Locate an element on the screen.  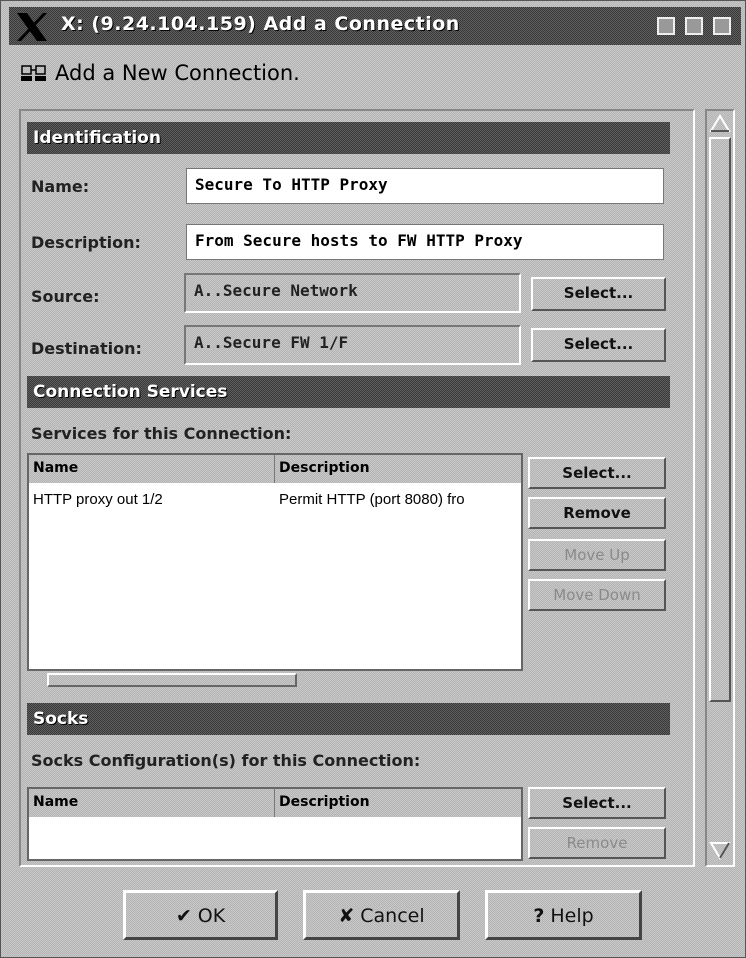
cancel-x-icon: ✘ is located at coordinates (346, 916).